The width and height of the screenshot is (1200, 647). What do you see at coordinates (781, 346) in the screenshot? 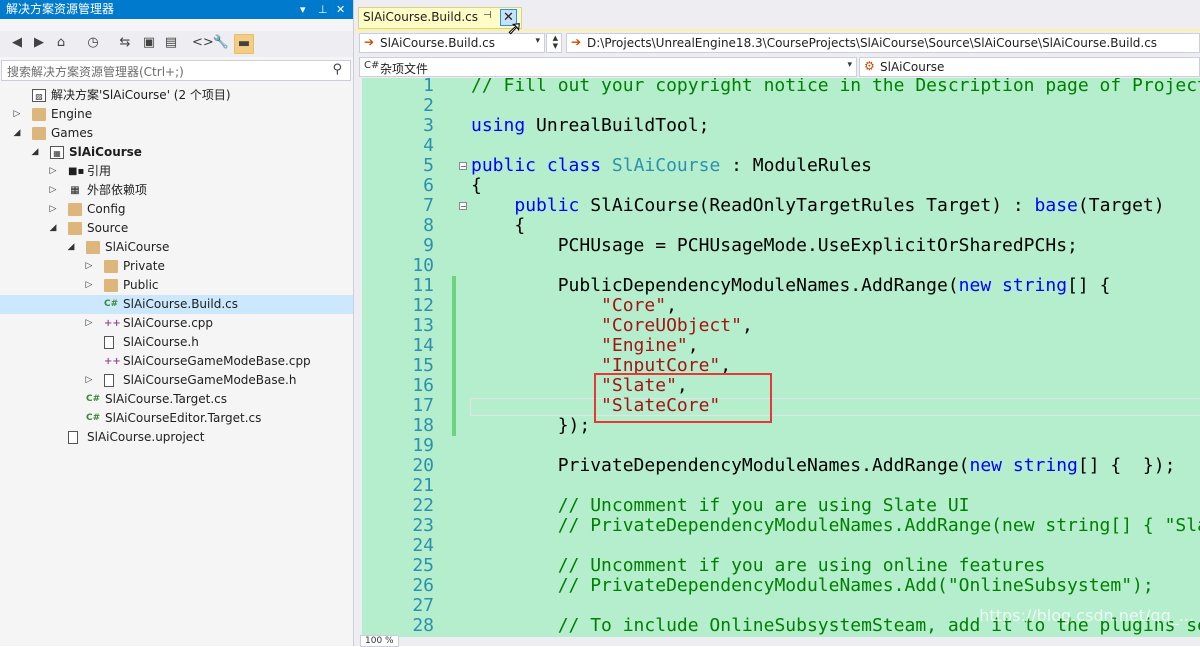
I see `code-line: 14 "Engine",` at bounding box center [781, 346].